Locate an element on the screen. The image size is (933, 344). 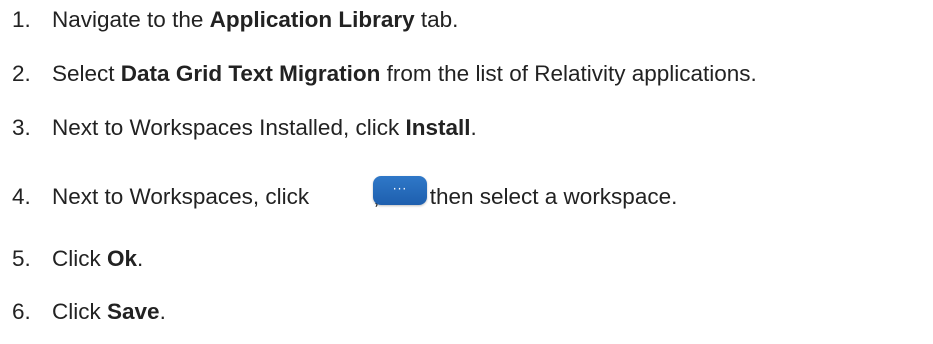
step-text-lead: Select is located at coordinates (86, 73).